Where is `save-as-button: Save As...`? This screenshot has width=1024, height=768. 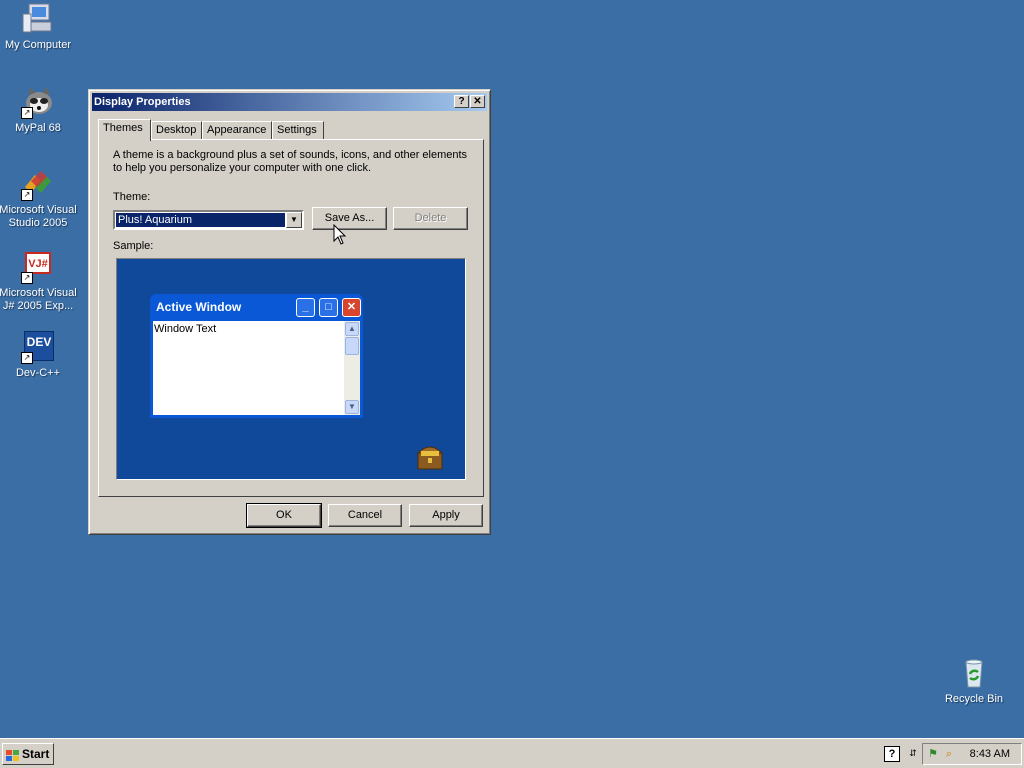
save-as-button: Save As... is located at coordinates (349, 218).